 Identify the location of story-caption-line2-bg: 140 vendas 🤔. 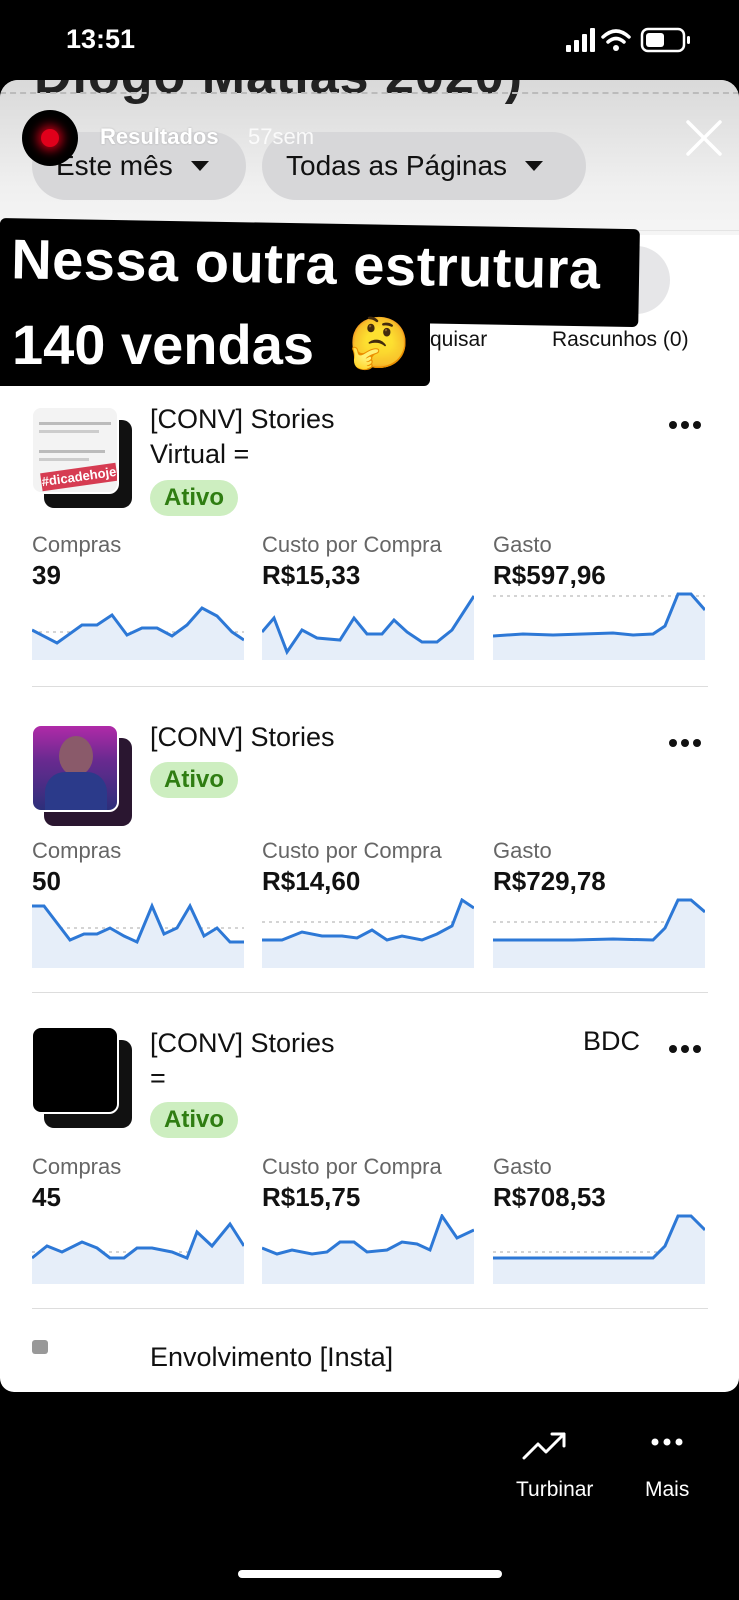
(215, 346).